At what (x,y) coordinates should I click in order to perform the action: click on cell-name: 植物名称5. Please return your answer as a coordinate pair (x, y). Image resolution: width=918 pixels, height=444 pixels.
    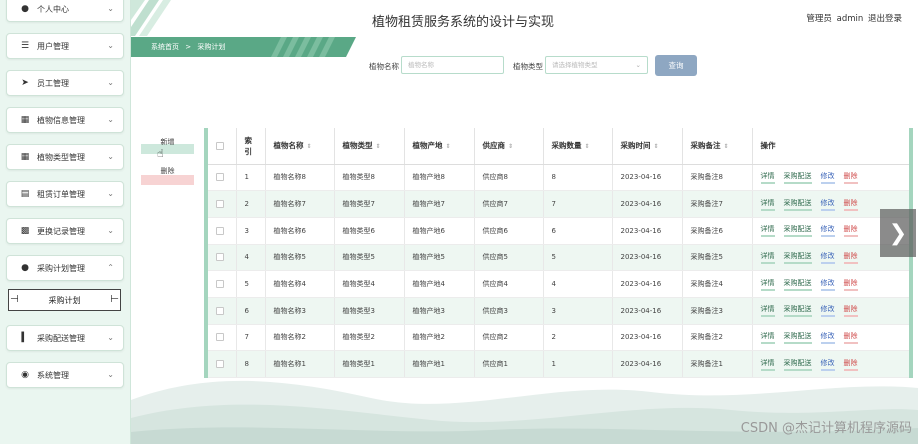
    Looking at the image, I should click on (300, 258).